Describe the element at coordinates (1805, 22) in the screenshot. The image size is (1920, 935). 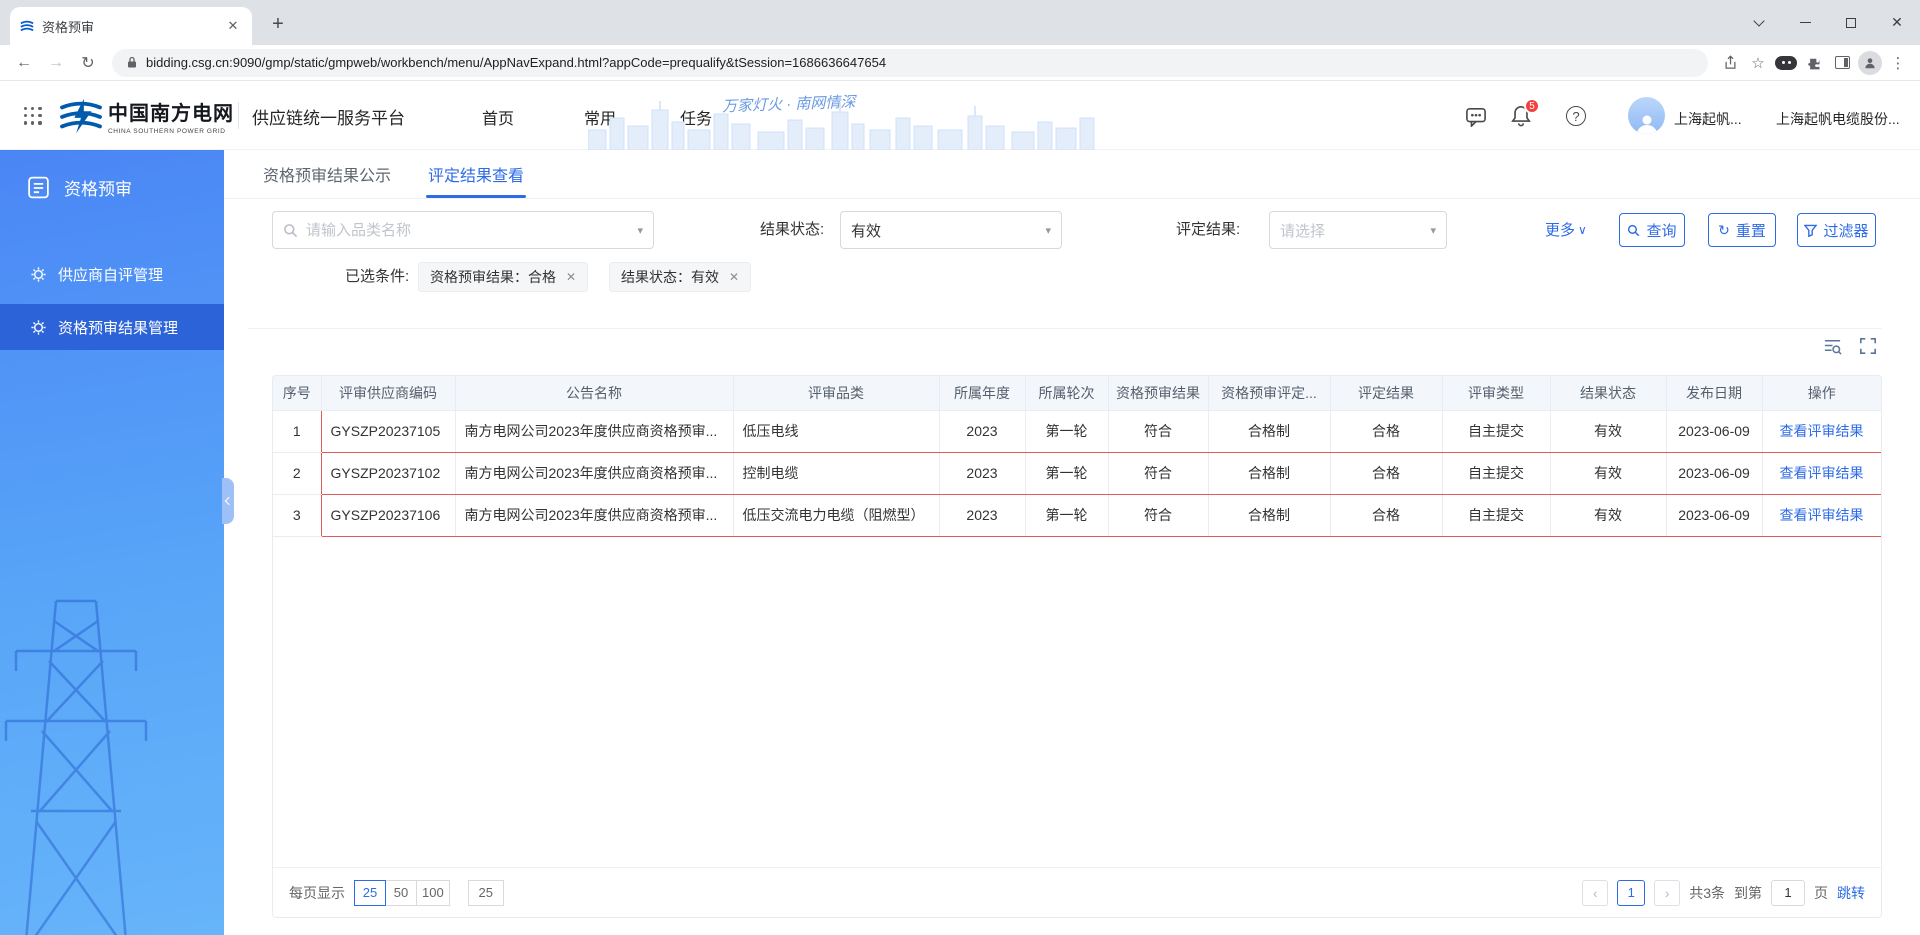
I see `window-minimize-button` at that location.